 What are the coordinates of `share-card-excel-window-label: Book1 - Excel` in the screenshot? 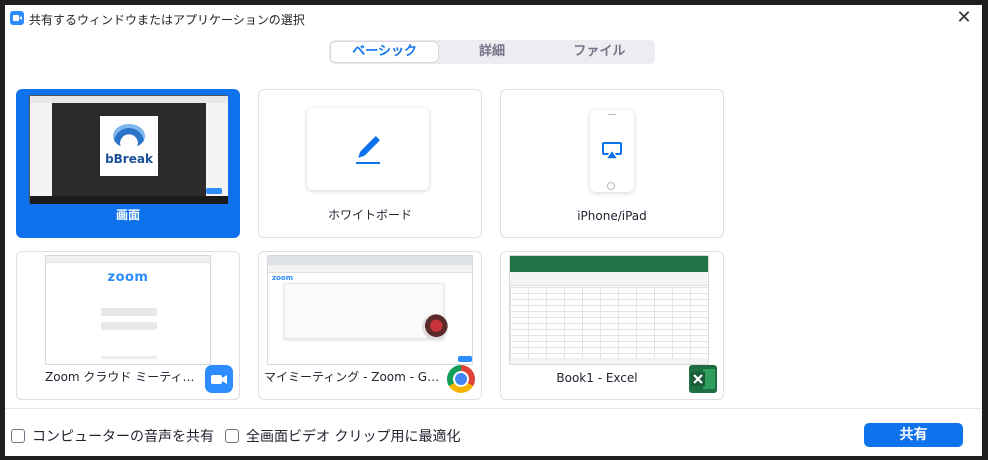 It's located at (597, 378).